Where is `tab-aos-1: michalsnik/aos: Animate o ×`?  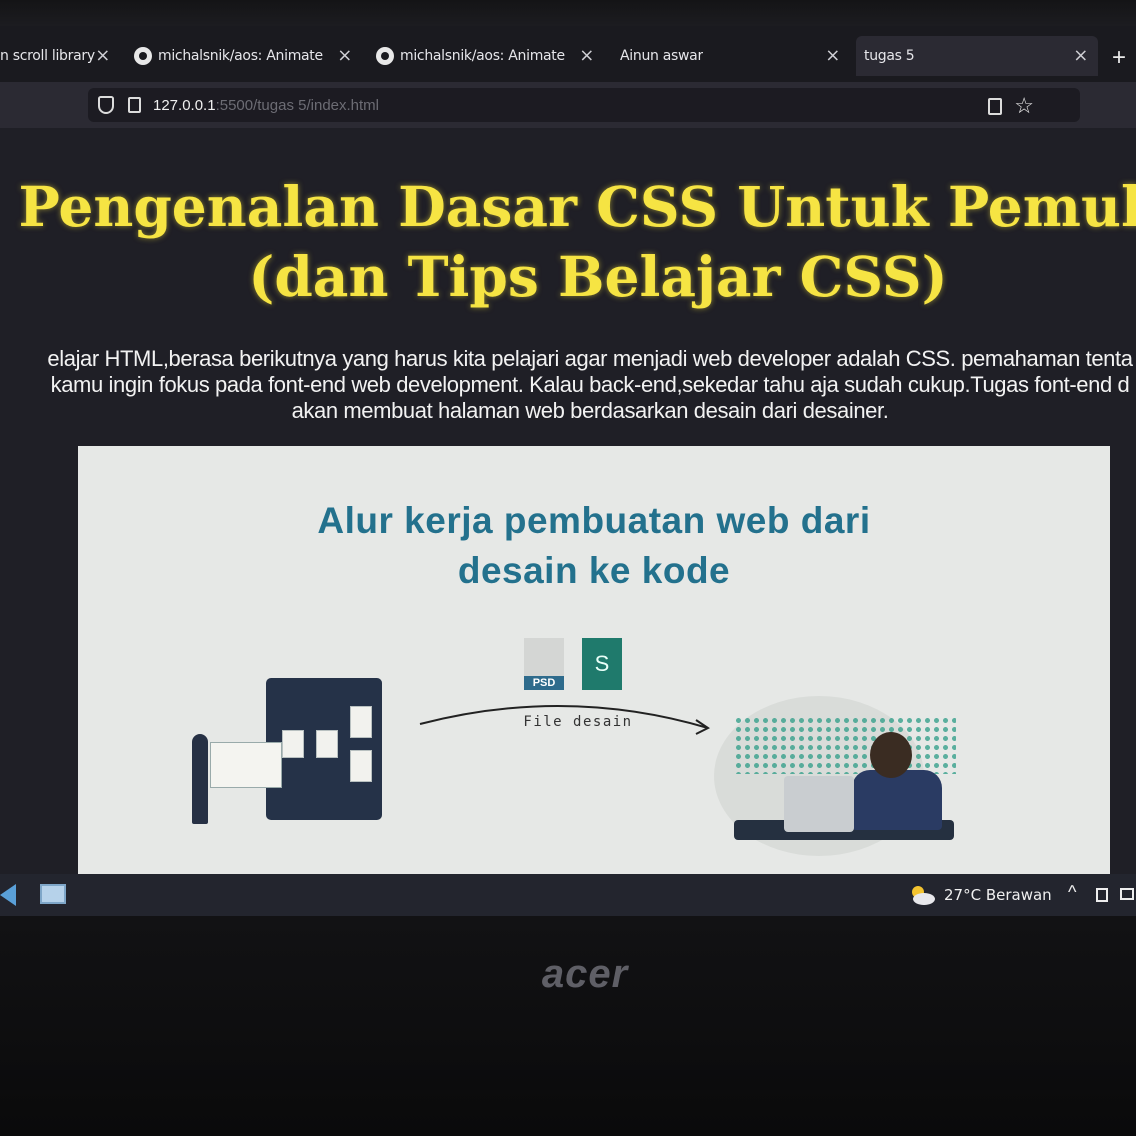
tab-aos-1: michalsnik/aos: Animate o × is located at coordinates (248, 56).